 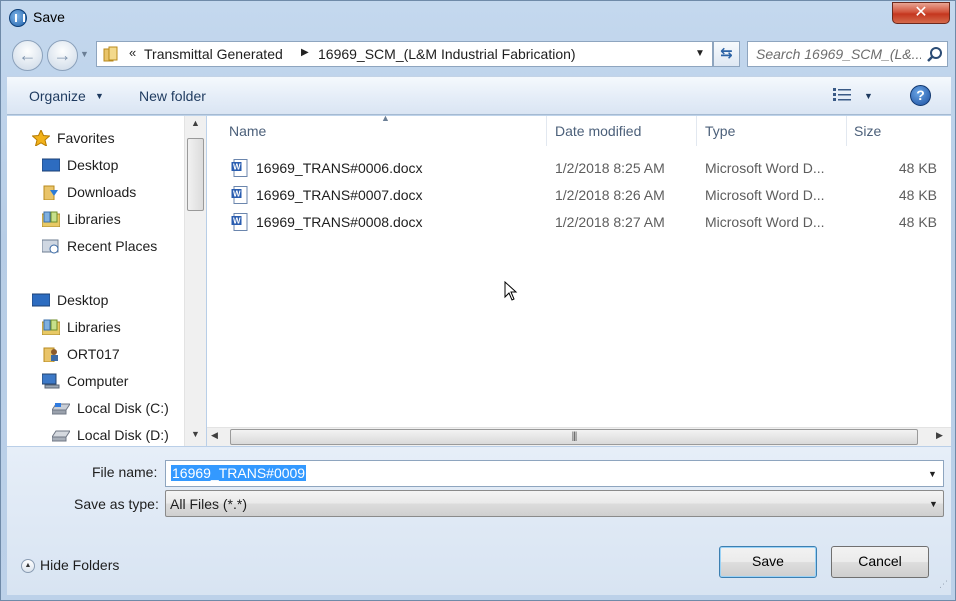 What do you see at coordinates (339, 195) in the screenshot?
I see `file-name: 16969_TRANS#0007.docx` at bounding box center [339, 195].